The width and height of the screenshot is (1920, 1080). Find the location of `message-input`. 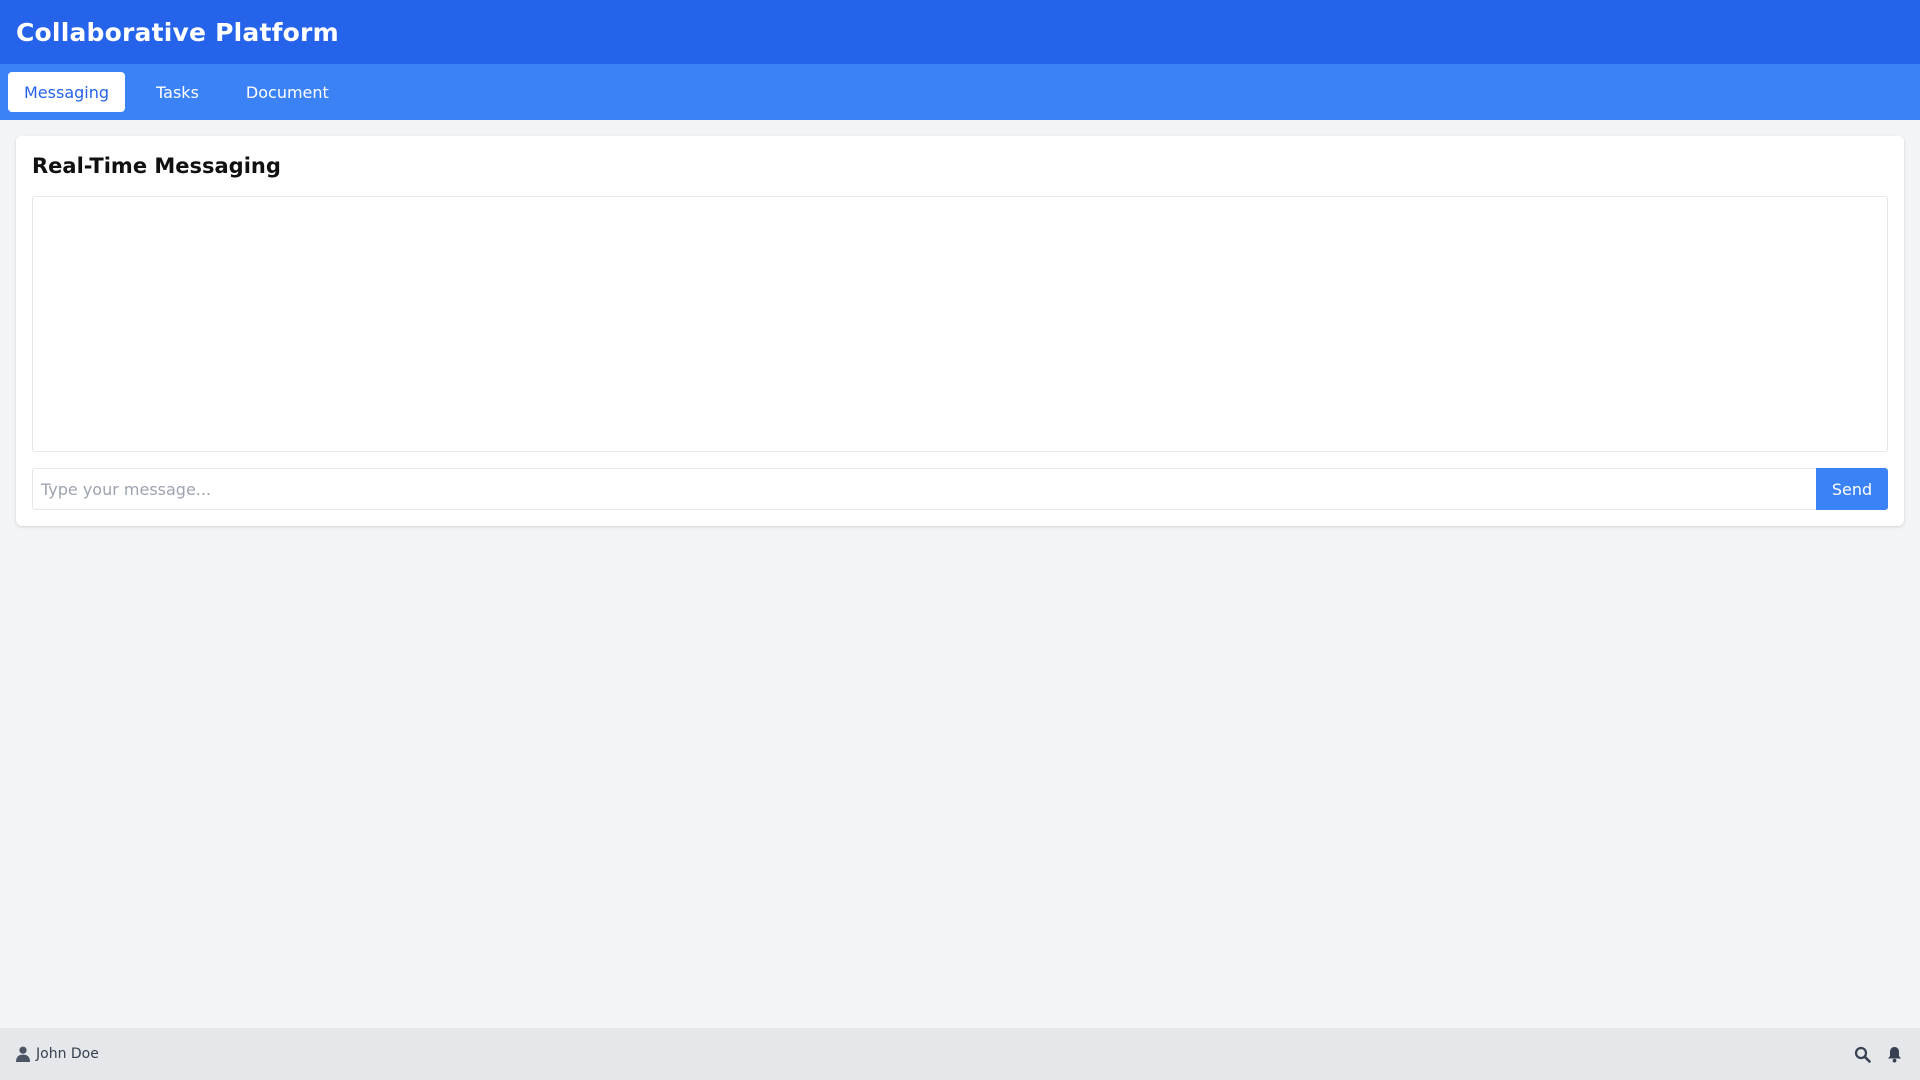

message-input is located at coordinates (924, 489).